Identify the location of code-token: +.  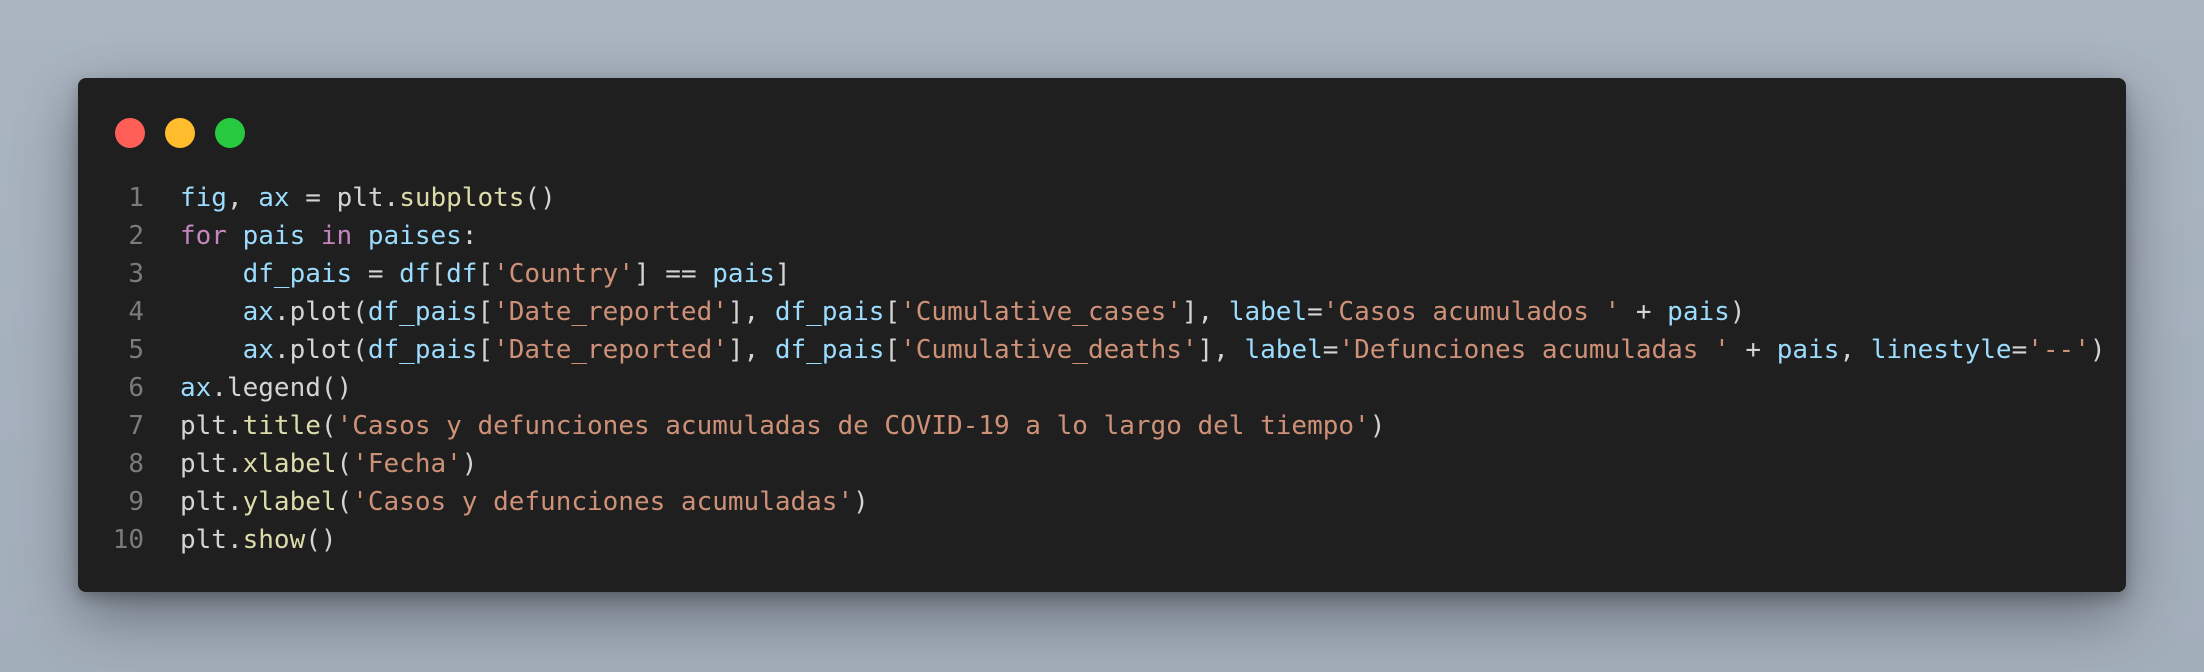
(1644, 312).